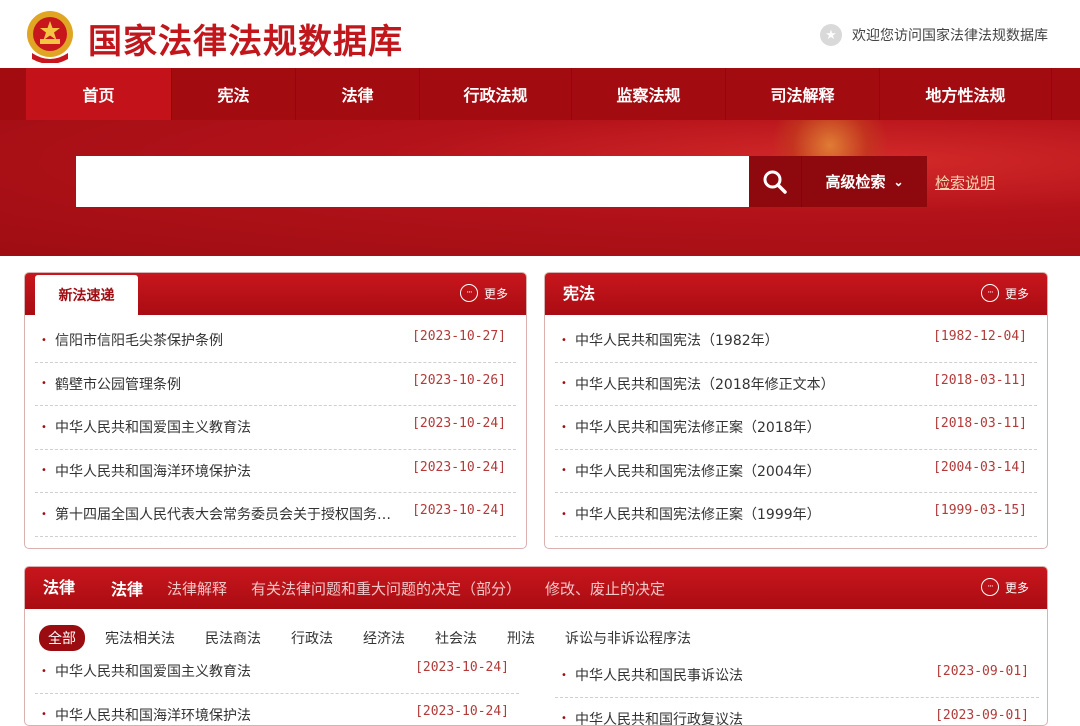 Image resolution: width=1080 pixels, height=726 pixels. I want to click on new-laws-more-link: ··· 更多, so click(484, 293).